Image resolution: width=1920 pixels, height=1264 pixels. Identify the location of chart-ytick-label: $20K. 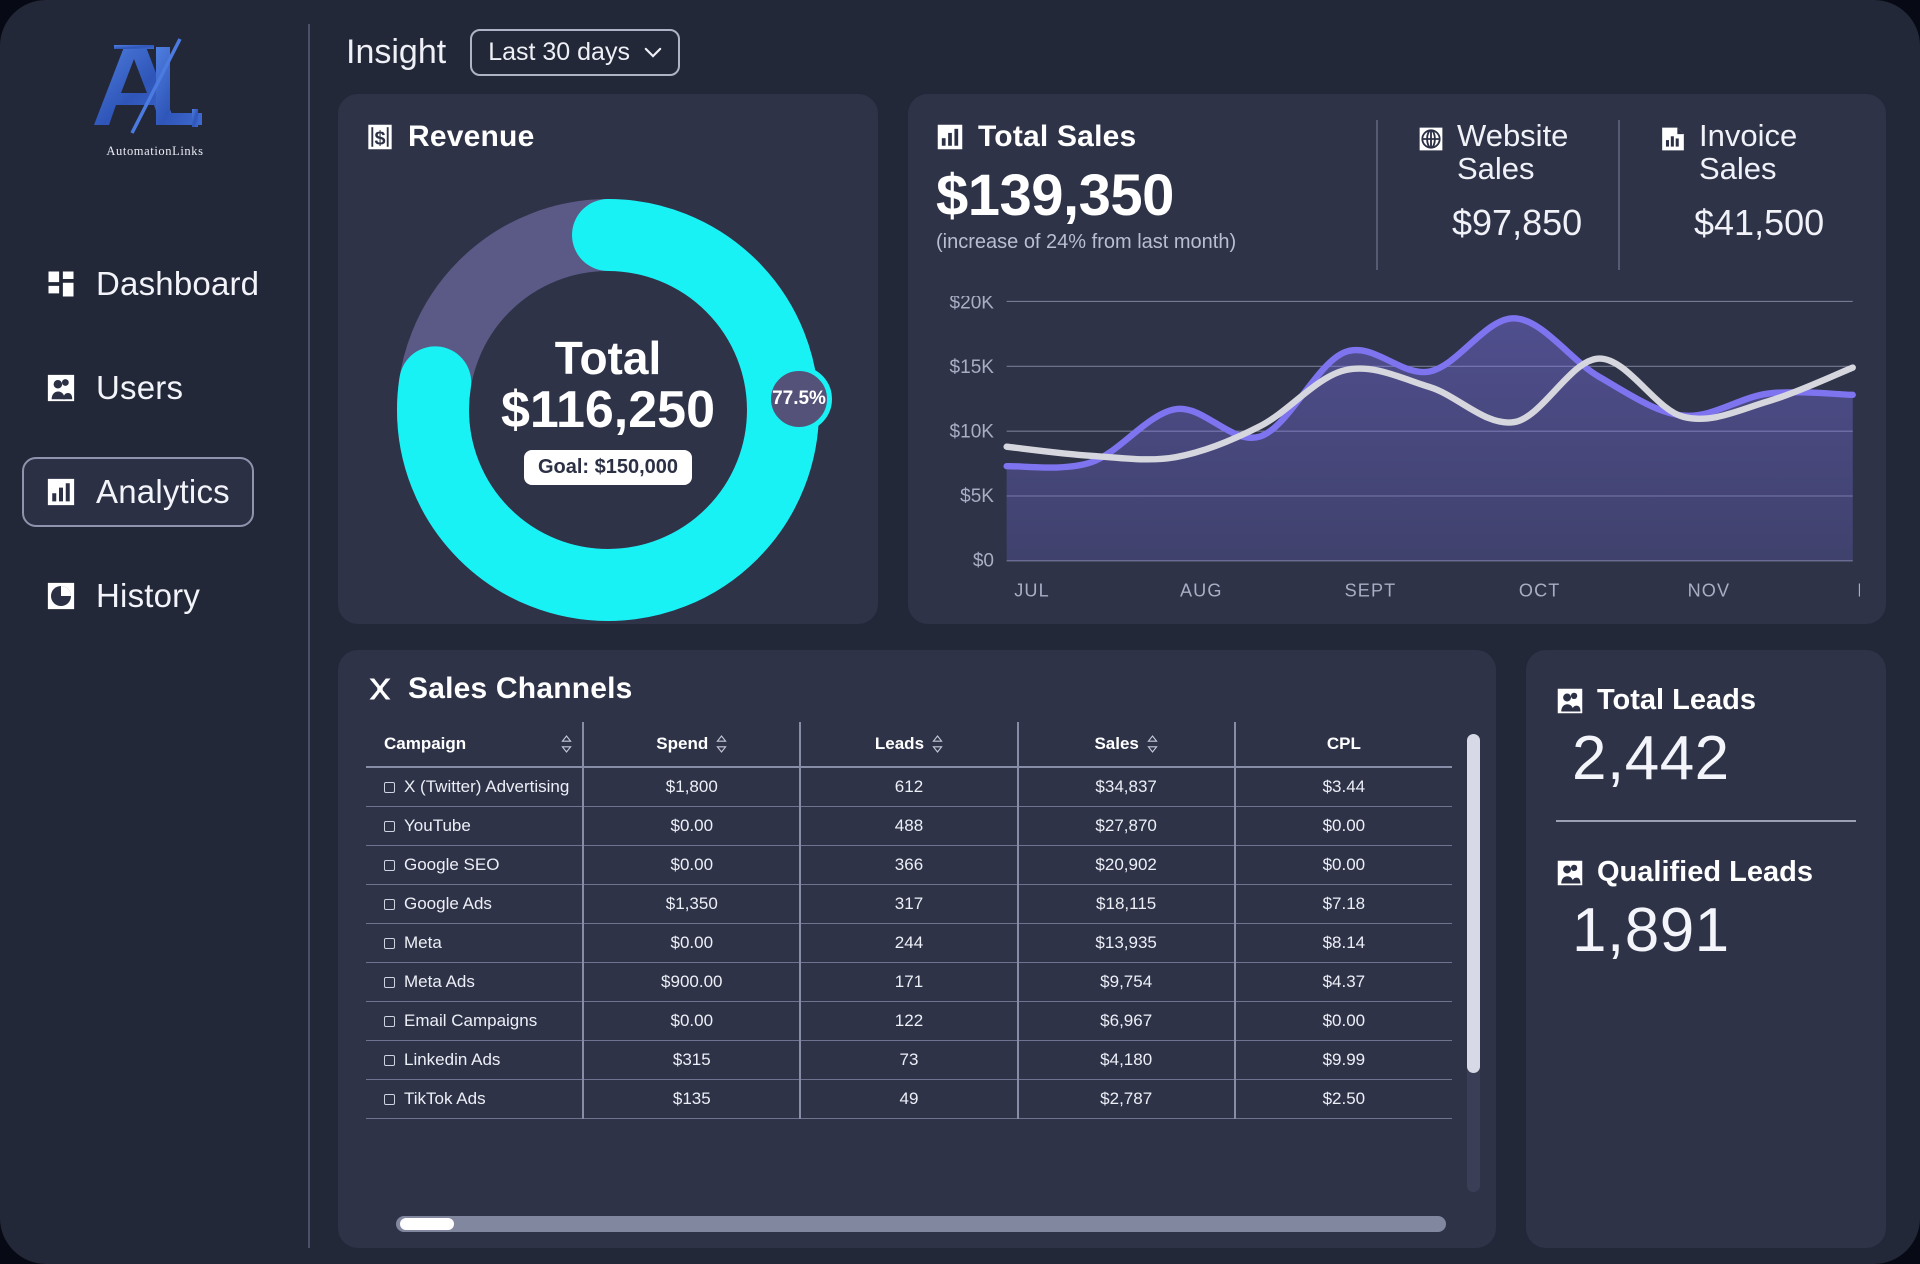
(972, 305).